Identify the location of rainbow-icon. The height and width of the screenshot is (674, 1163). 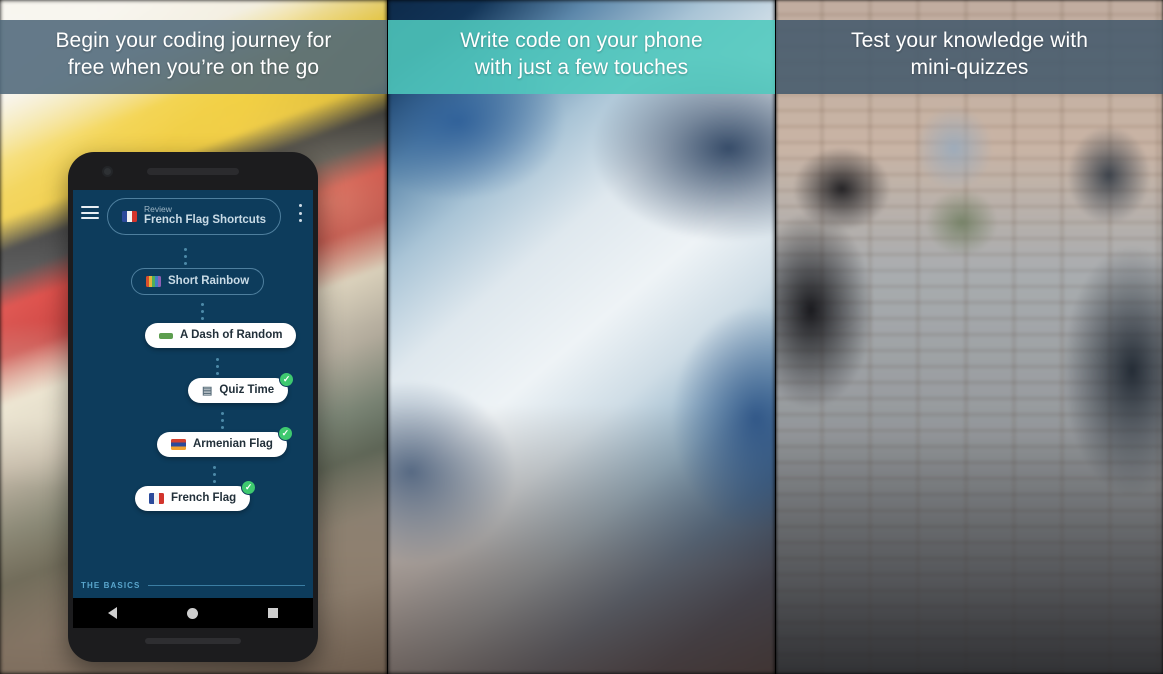
(153, 282).